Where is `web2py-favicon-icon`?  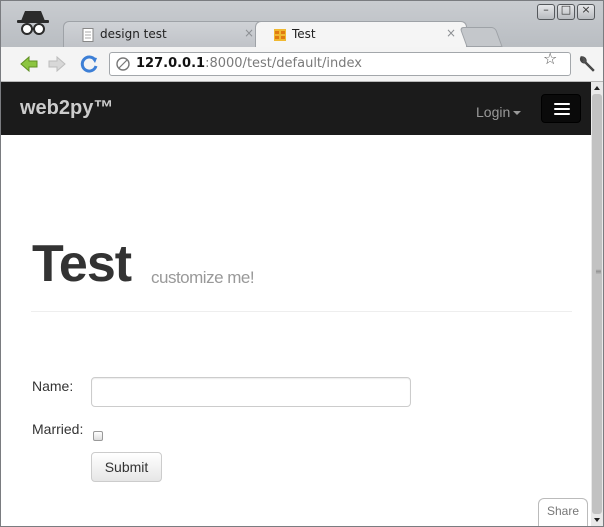
web2py-favicon-icon is located at coordinates (280, 35).